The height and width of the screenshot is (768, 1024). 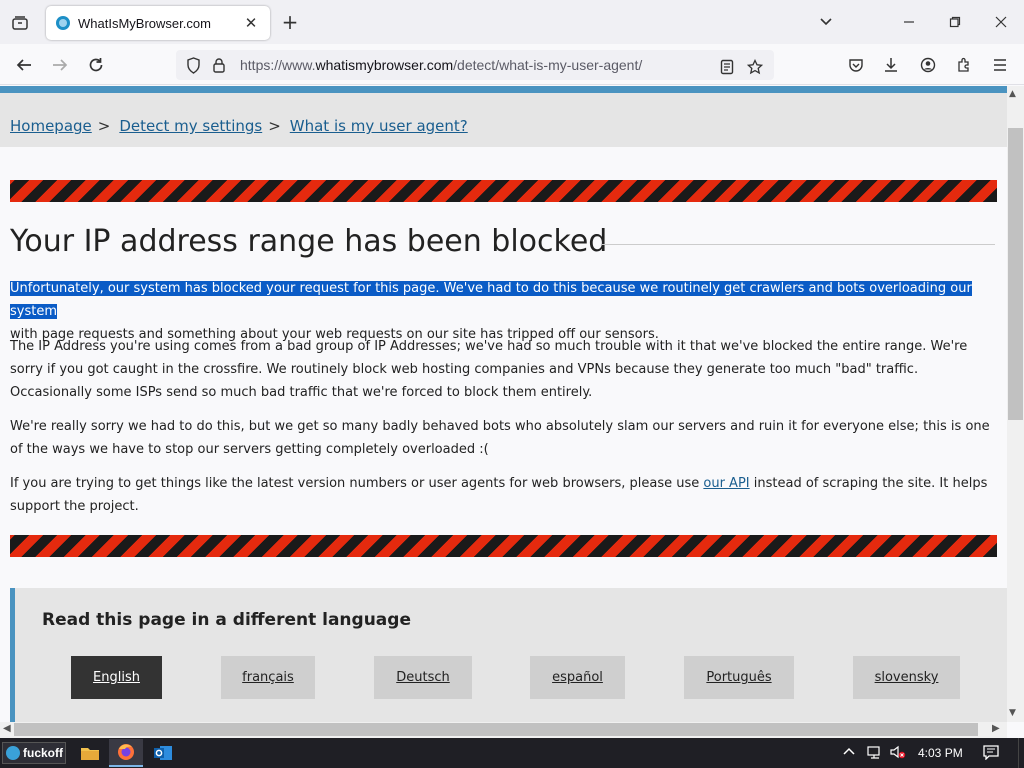 What do you see at coordinates (116, 677) in the screenshot?
I see `language-button-english: English` at bounding box center [116, 677].